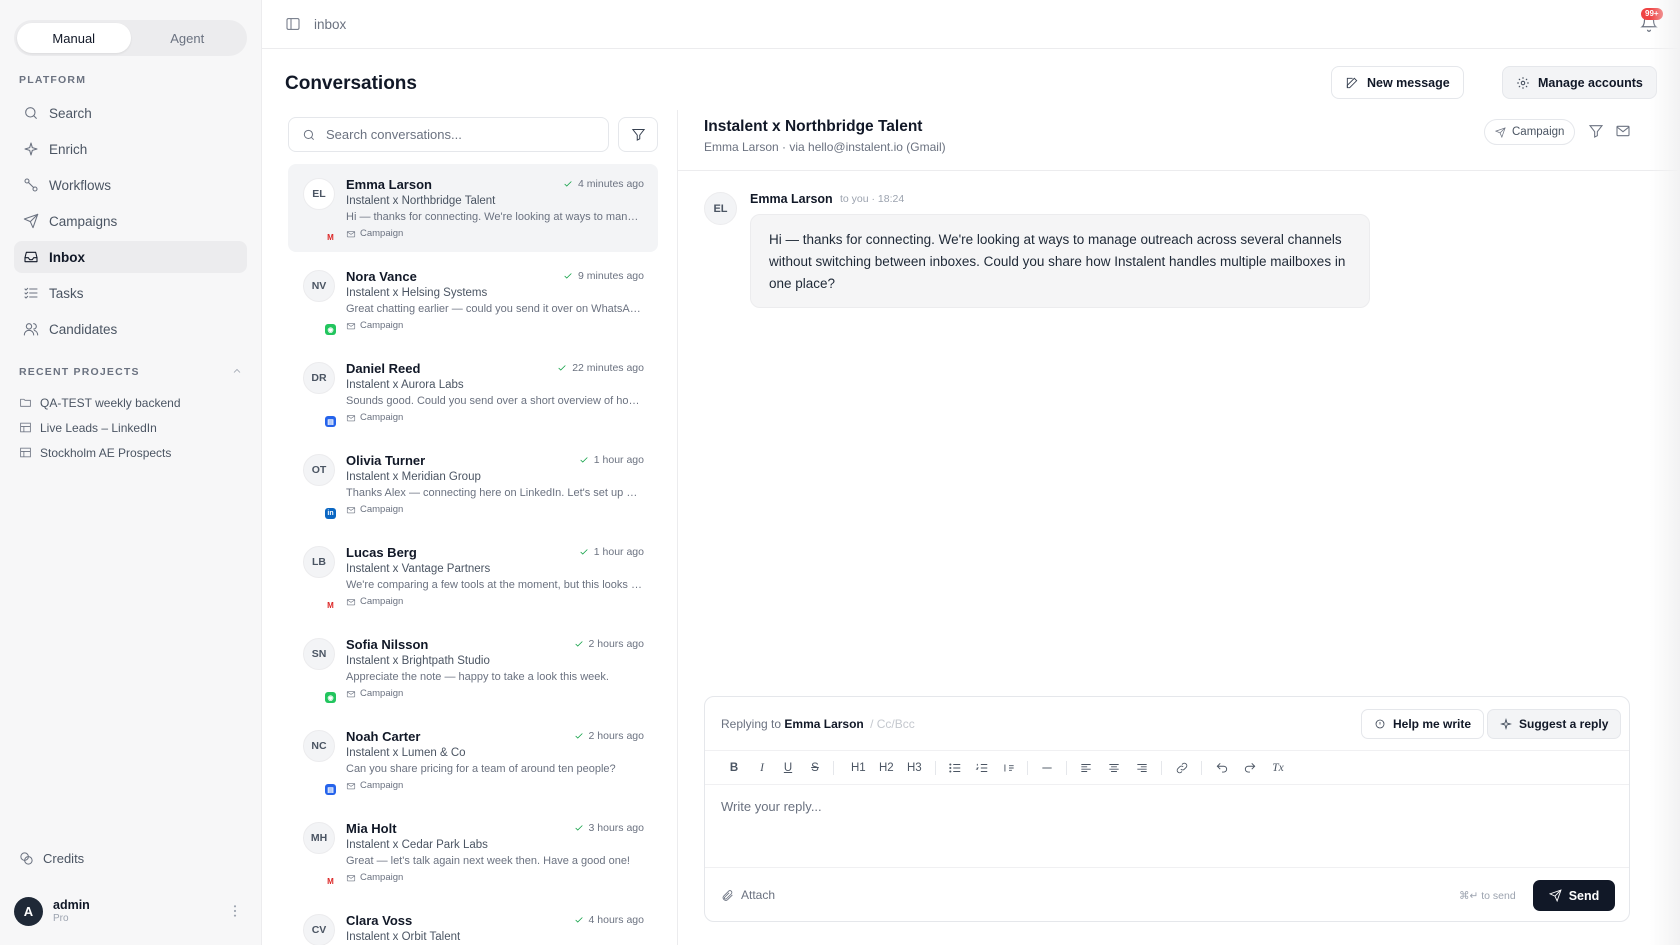 The width and height of the screenshot is (1680, 945). I want to click on sidebar-item-search: Search, so click(130, 113).